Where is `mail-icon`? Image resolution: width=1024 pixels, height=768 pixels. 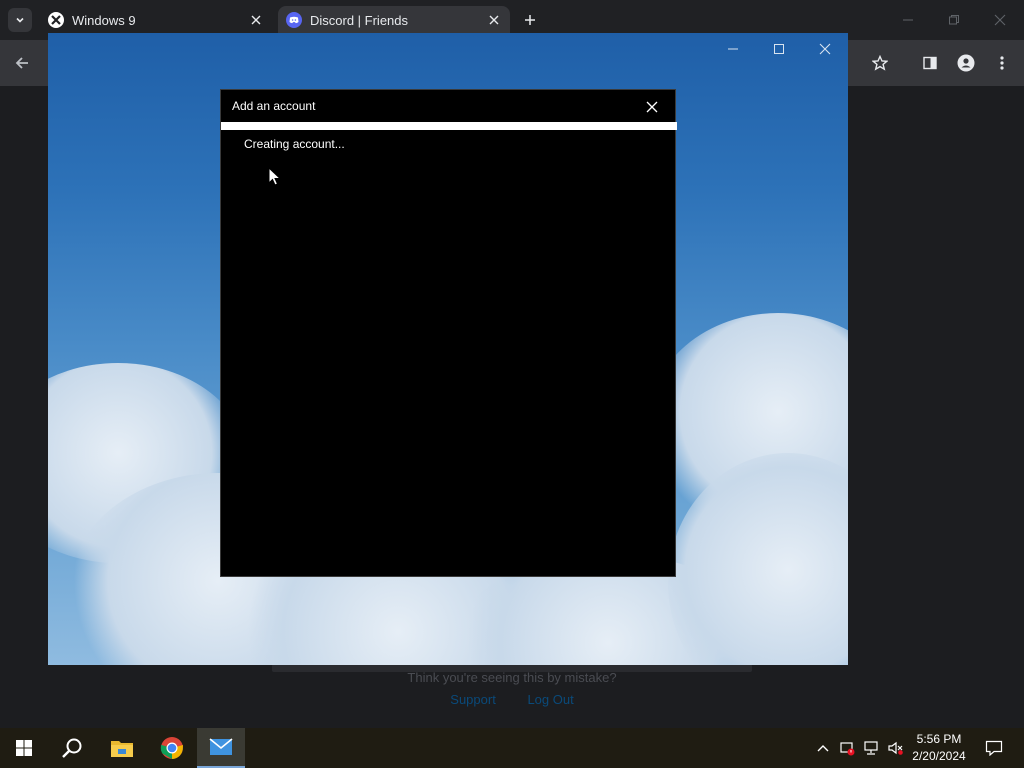 mail-icon is located at coordinates (221, 746).